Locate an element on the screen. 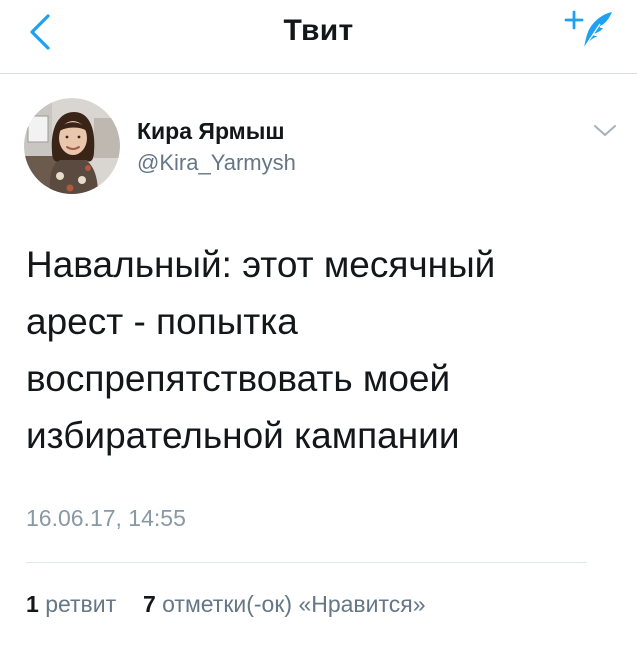 This screenshot has height=648, width=637. tweet-text-line: Навальный: этот месячный is located at coordinates (261, 264).